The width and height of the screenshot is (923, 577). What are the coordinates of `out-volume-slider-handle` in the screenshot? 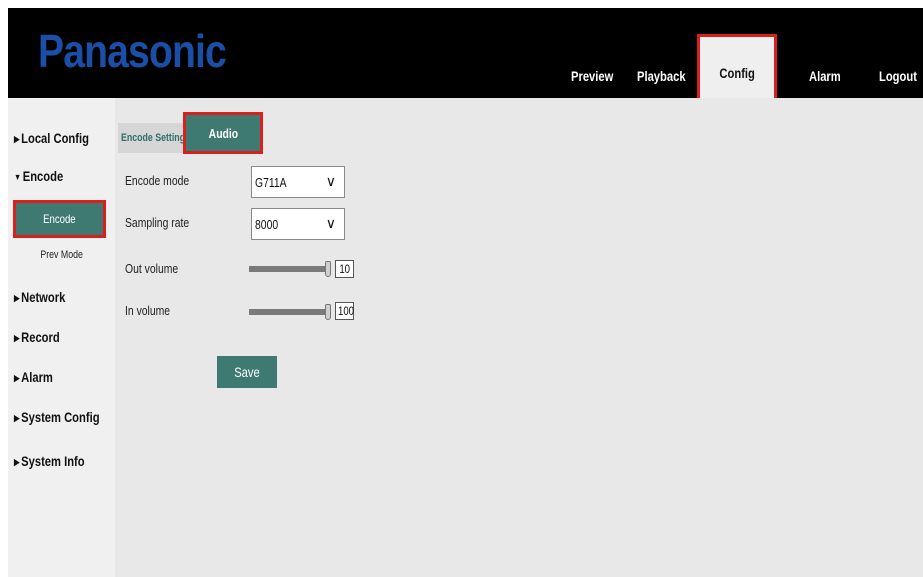 It's located at (328, 269).